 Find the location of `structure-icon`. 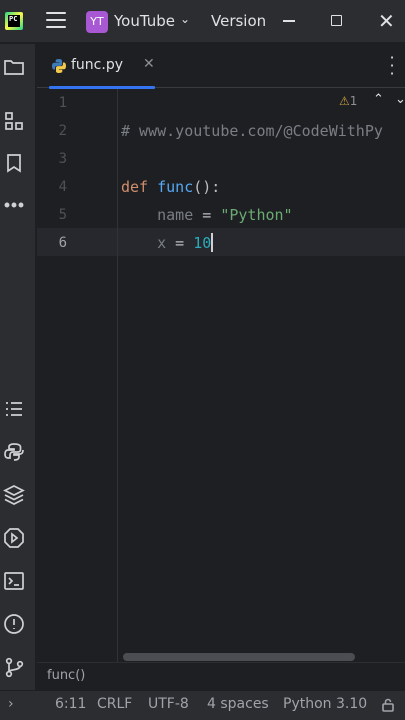

structure-icon is located at coordinates (14, 121).